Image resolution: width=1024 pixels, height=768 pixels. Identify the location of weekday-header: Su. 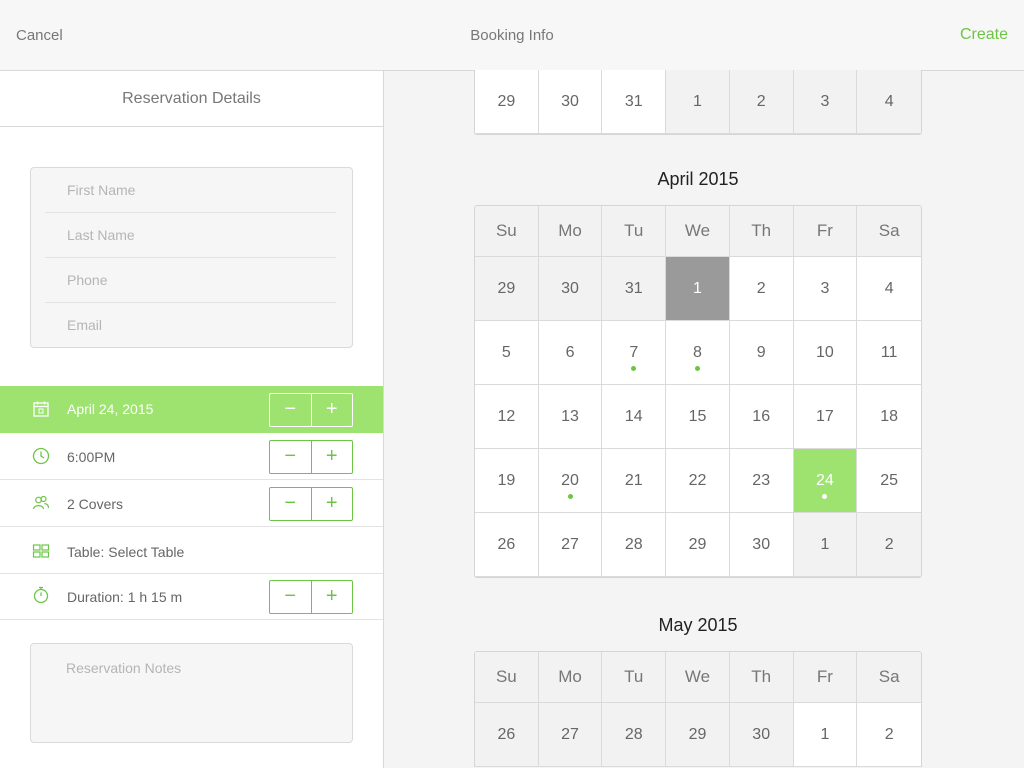
(507, 677).